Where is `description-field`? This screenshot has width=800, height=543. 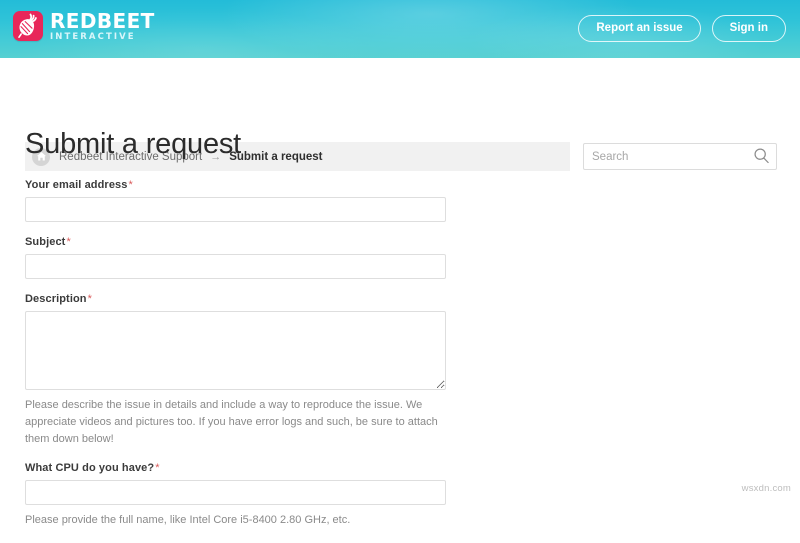 description-field is located at coordinates (235, 350).